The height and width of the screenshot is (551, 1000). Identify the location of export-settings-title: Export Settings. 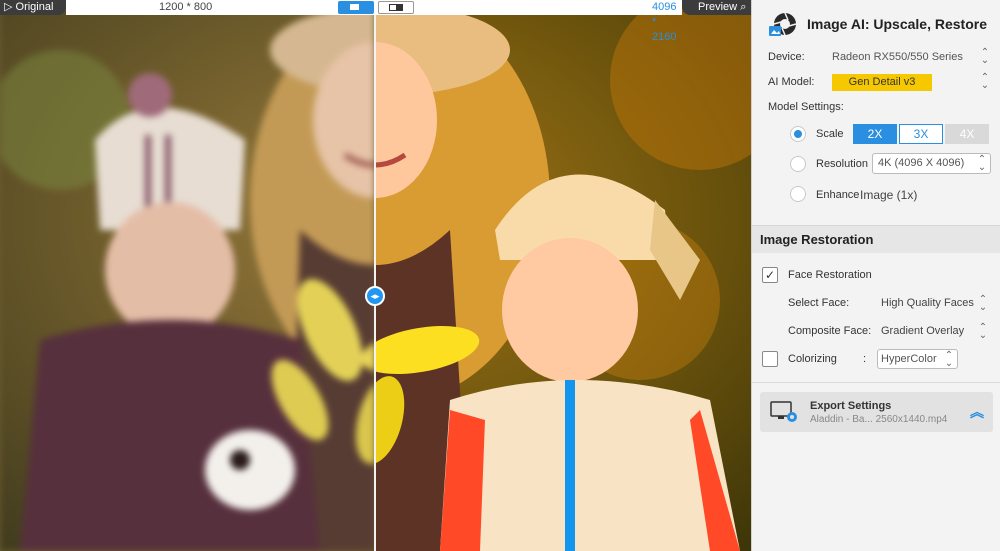
(851, 406).